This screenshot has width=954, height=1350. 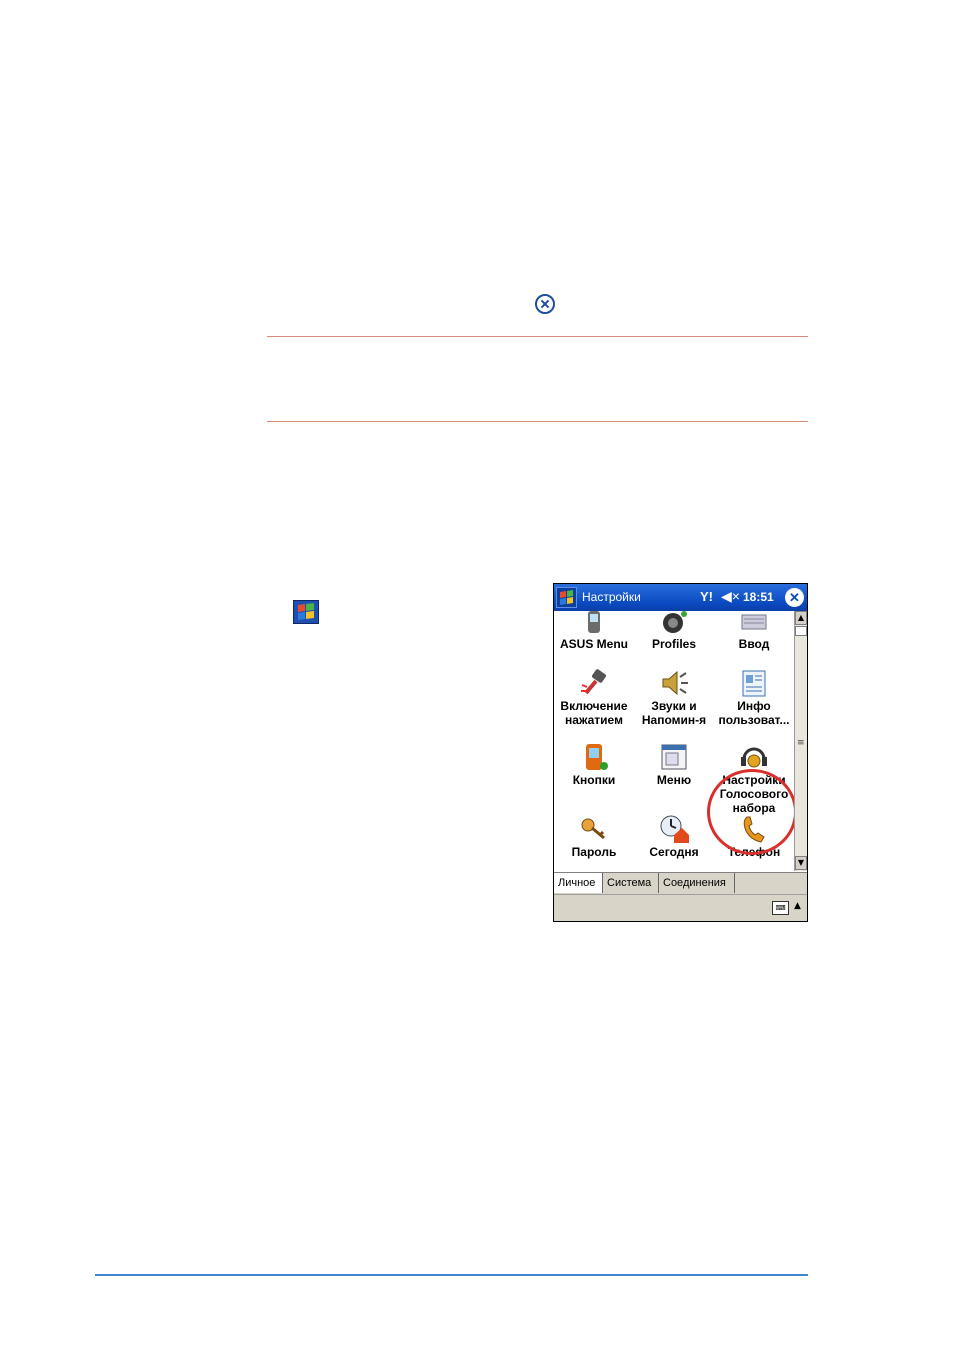 I want to click on tab-system: Система, so click(x=631, y=883).